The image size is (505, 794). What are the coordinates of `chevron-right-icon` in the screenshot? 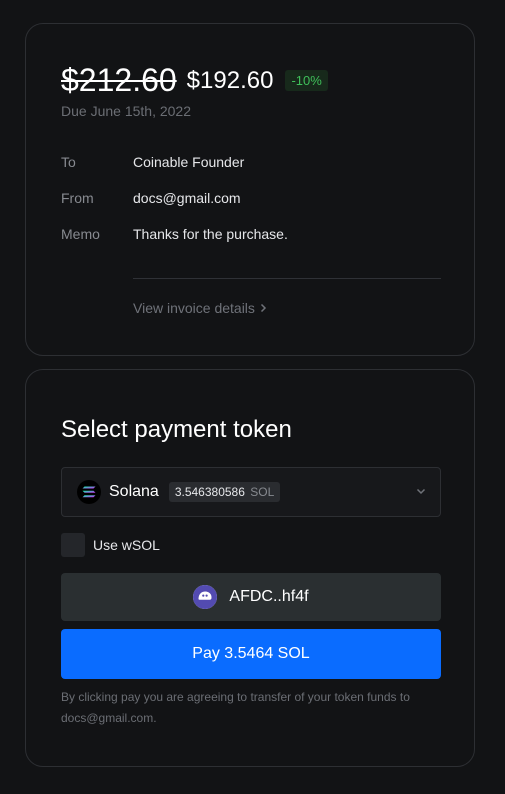 It's located at (263, 308).